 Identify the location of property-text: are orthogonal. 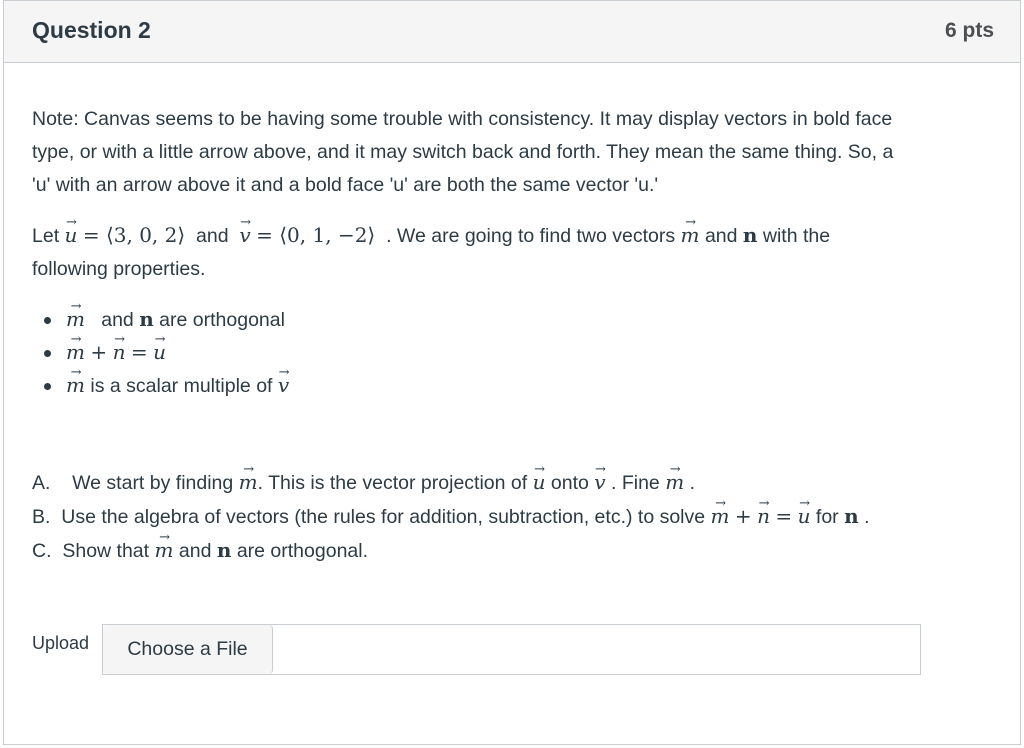
(222, 320).